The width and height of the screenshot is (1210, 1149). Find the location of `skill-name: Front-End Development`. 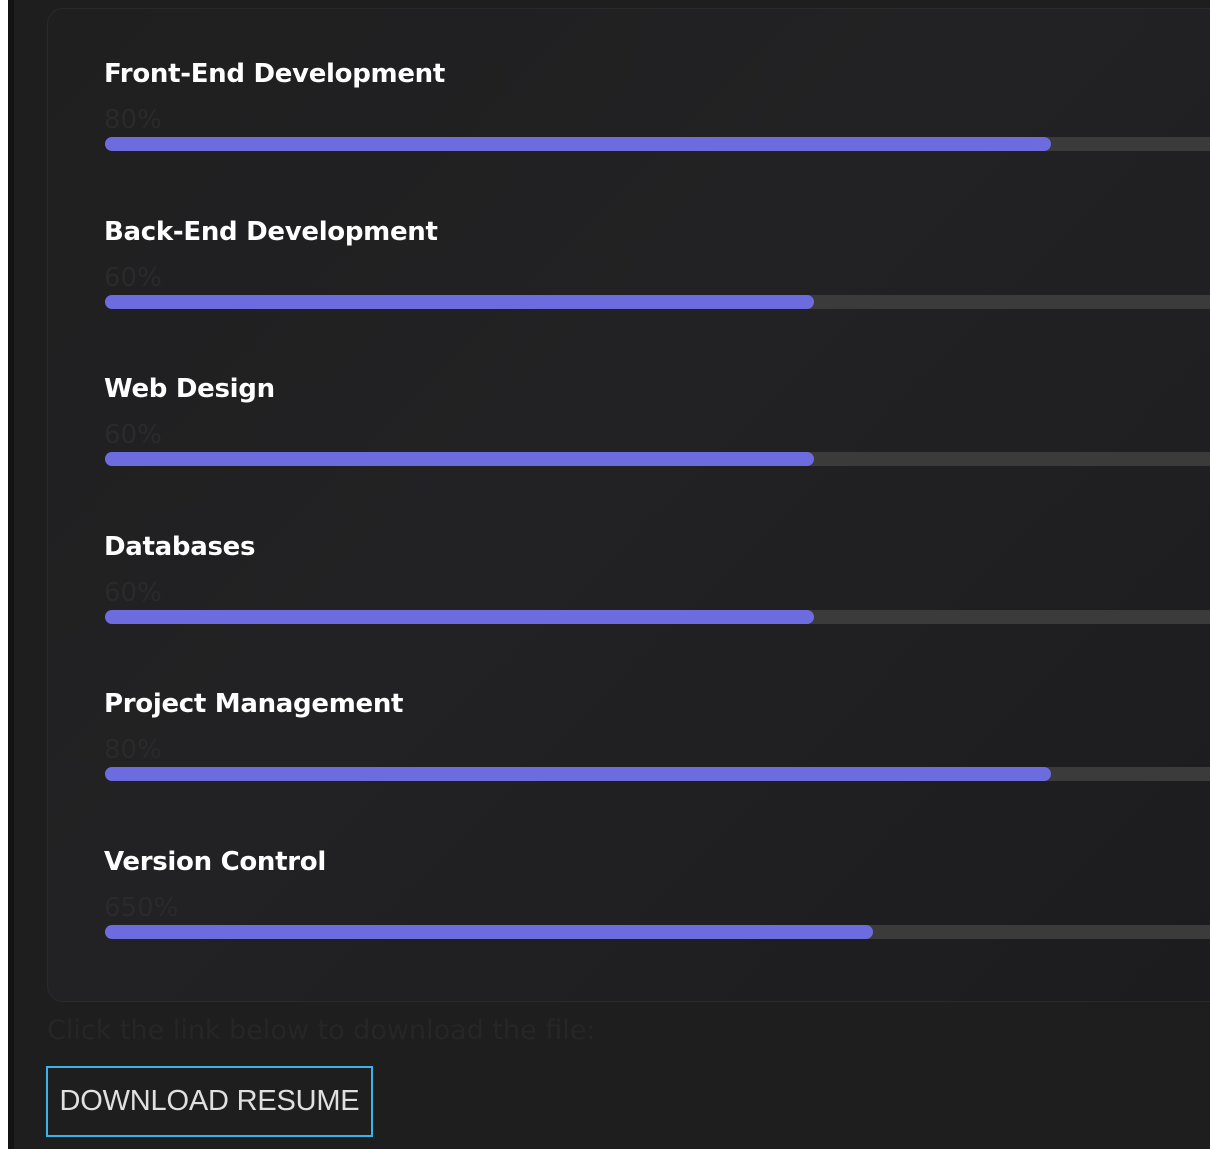

skill-name: Front-End Development is located at coordinates (274, 74).